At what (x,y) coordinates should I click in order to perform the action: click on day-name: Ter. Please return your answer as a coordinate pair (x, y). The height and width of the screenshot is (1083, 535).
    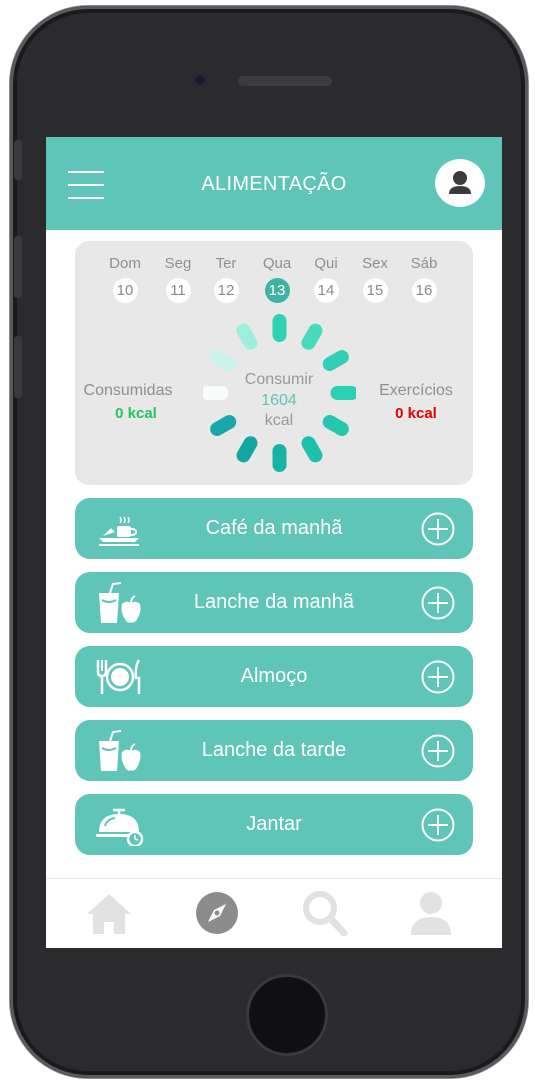
    Looking at the image, I should click on (226, 263).